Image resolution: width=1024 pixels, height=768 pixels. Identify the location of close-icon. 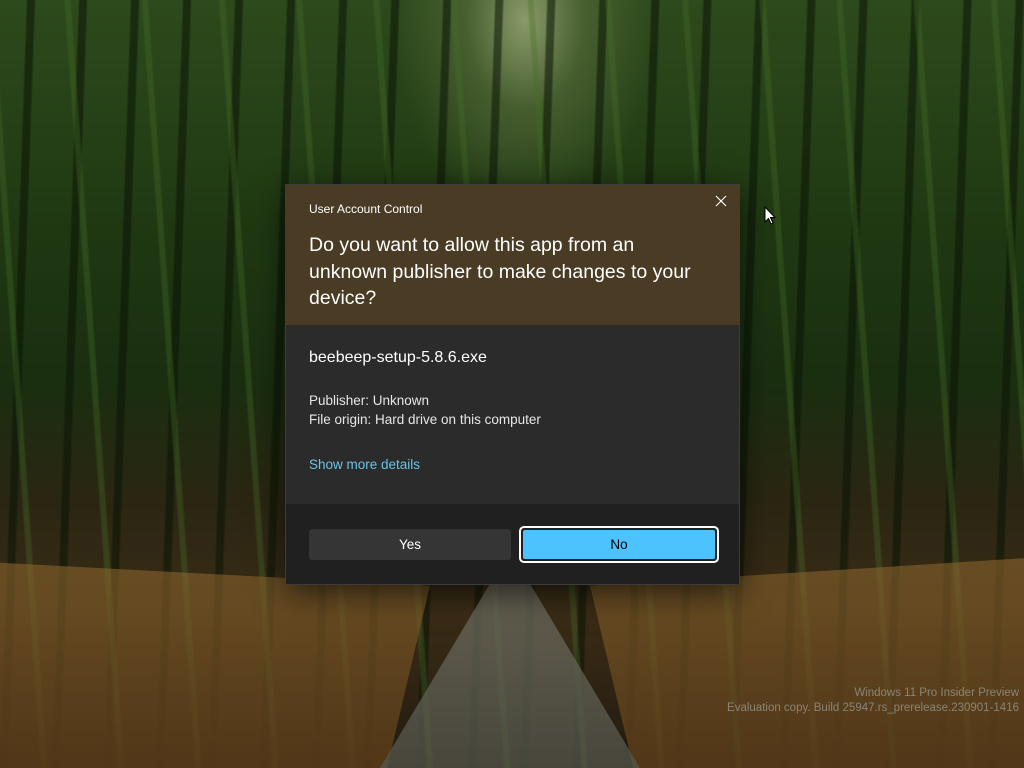
(721, 201).